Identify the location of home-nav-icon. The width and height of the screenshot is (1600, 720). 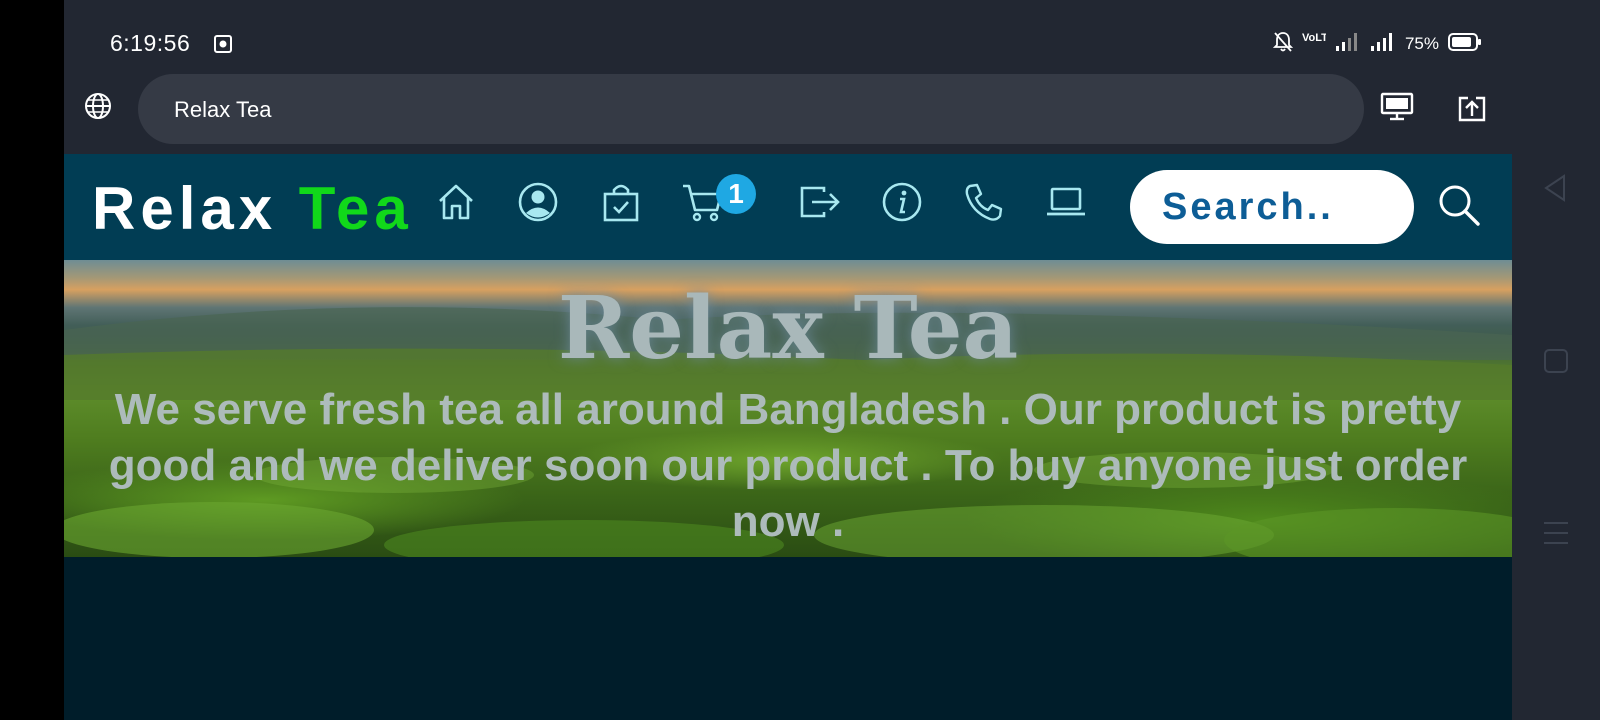
(1556, 361).